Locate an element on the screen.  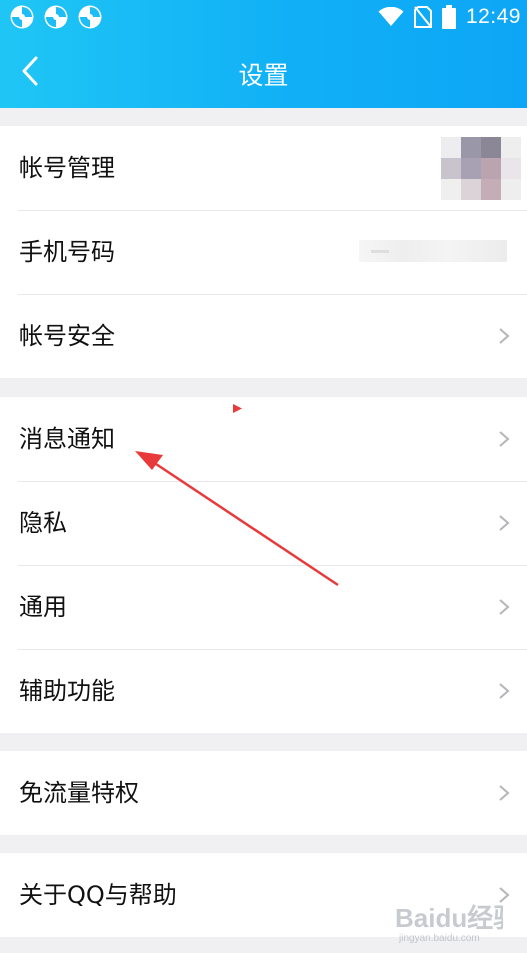
row-label: 辅助功能 is located at coordinates (67, 691).